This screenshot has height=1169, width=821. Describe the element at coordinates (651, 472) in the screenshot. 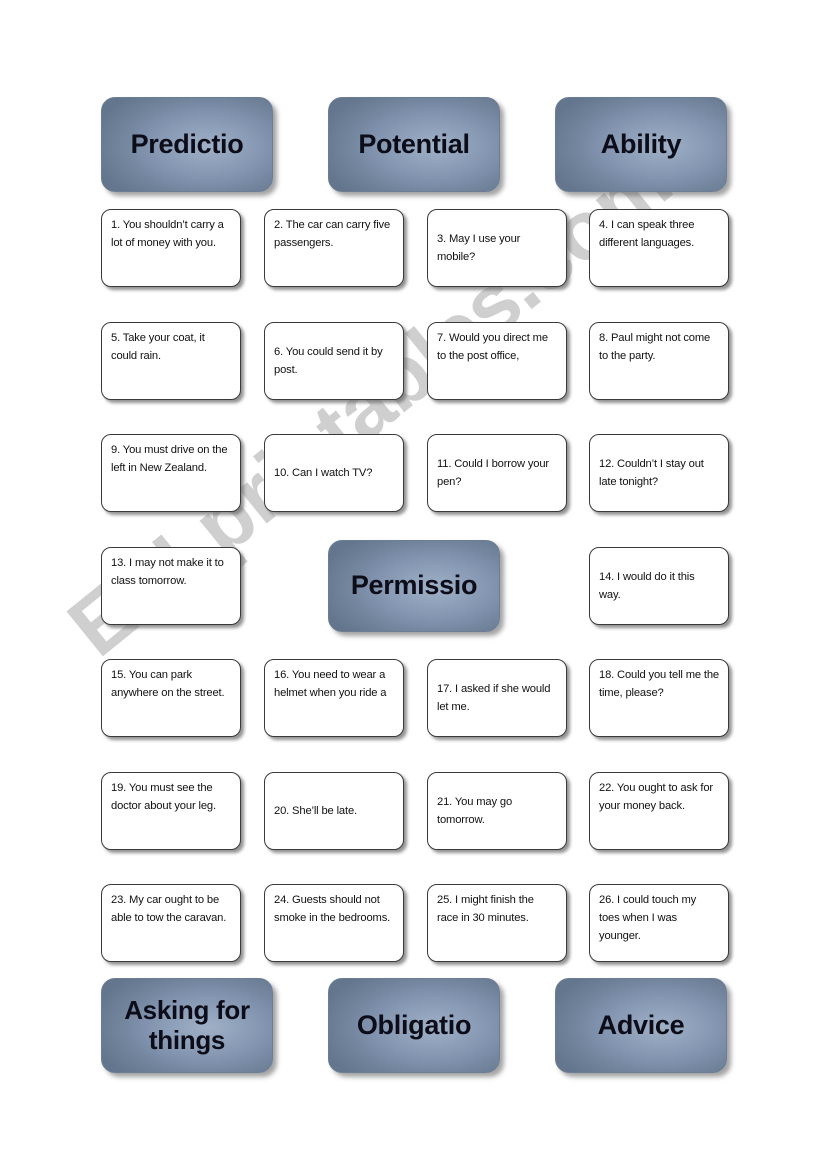

I see `item-text: 12. Couldn’t I stay out late tonight?` at that location.